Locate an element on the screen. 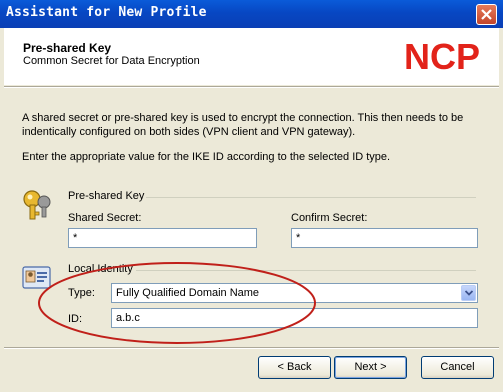  footer-divider is located at coordinates (251, 348).